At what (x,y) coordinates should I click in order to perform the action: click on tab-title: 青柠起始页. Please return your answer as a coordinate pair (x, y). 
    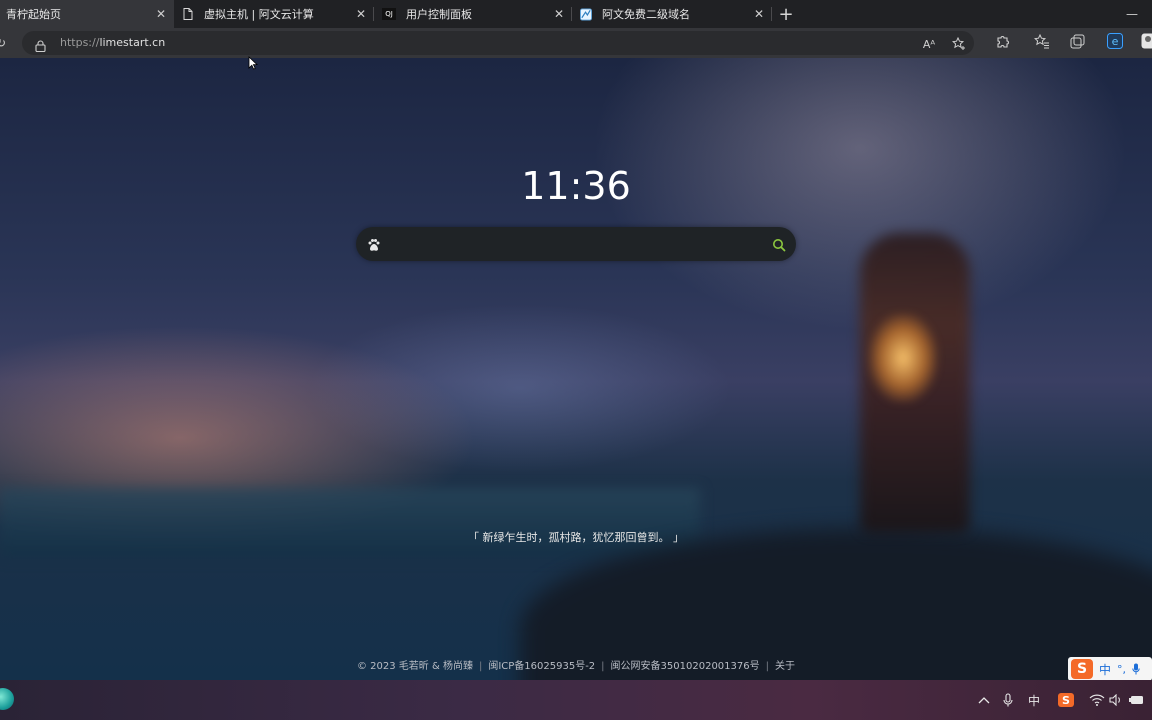
    Looking at the image, I should click on (33, 14).